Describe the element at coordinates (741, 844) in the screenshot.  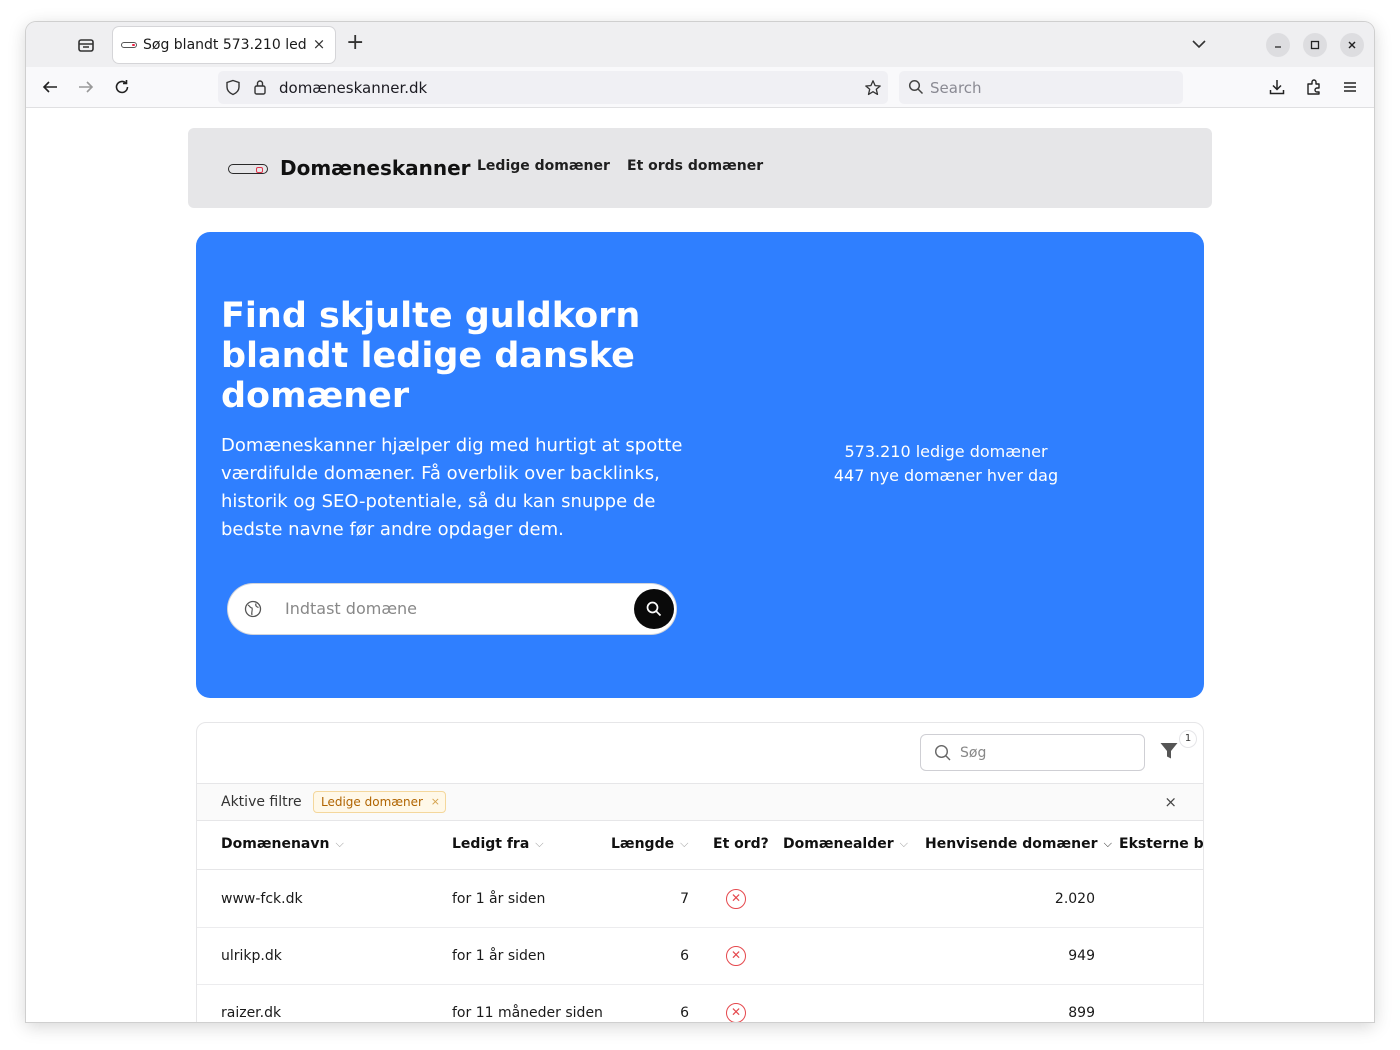
I see `column-header-one-word: Et ord?` at that location.